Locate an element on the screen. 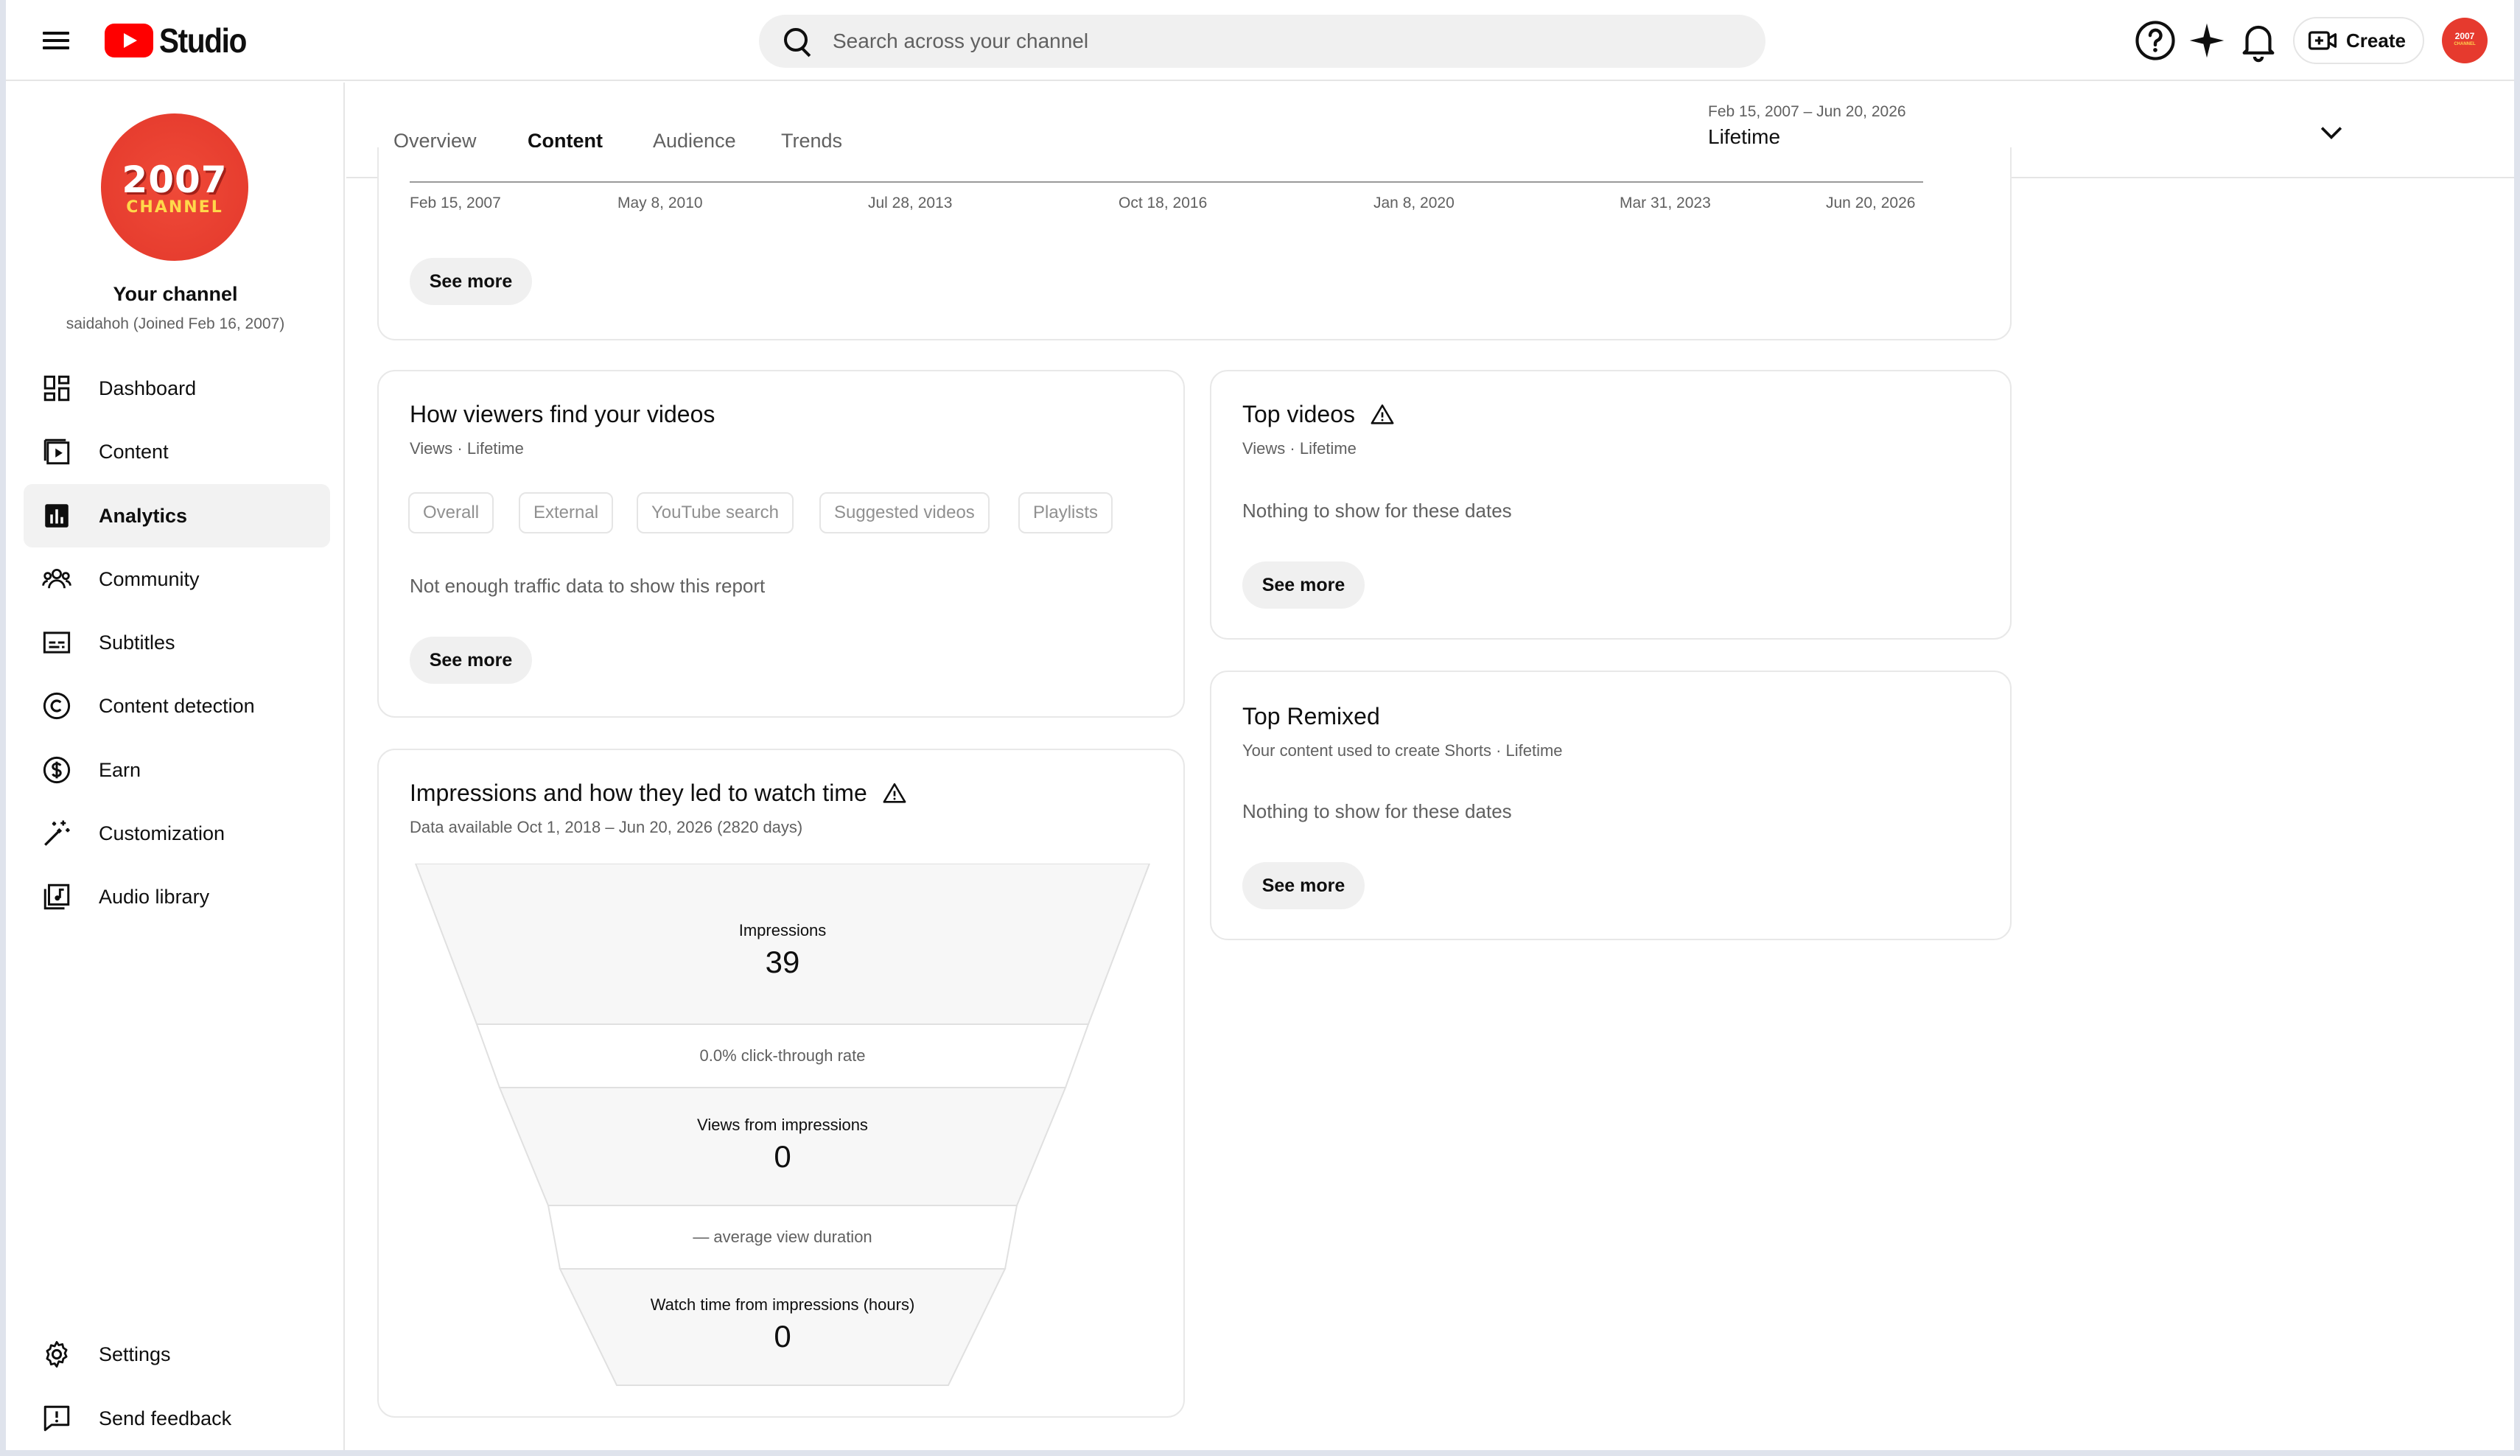 The height and width of the screenshot is (1456, 2520). bell-icon is located at coordinates (2258, 40).